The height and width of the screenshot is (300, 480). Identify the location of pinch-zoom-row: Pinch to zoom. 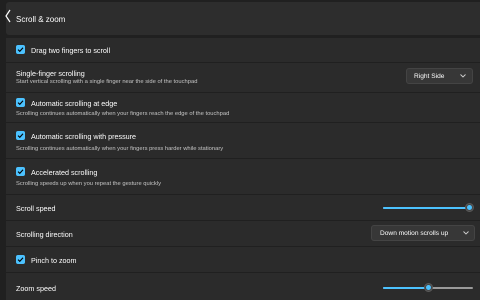
(243, 259).